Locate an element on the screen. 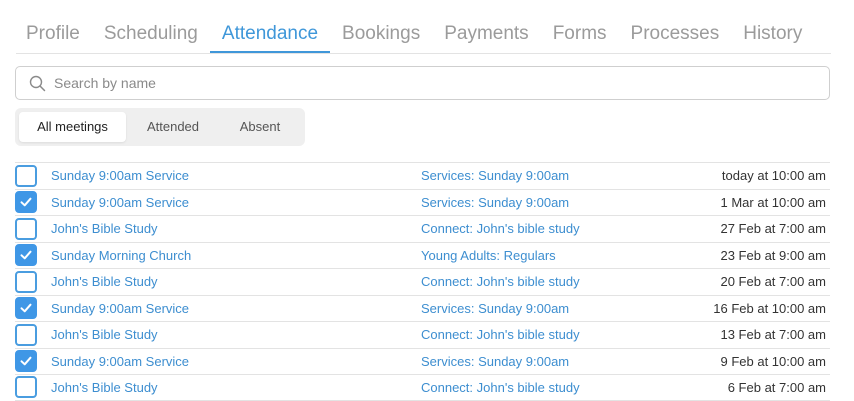  search-icon is located at coordinates (37, 83).